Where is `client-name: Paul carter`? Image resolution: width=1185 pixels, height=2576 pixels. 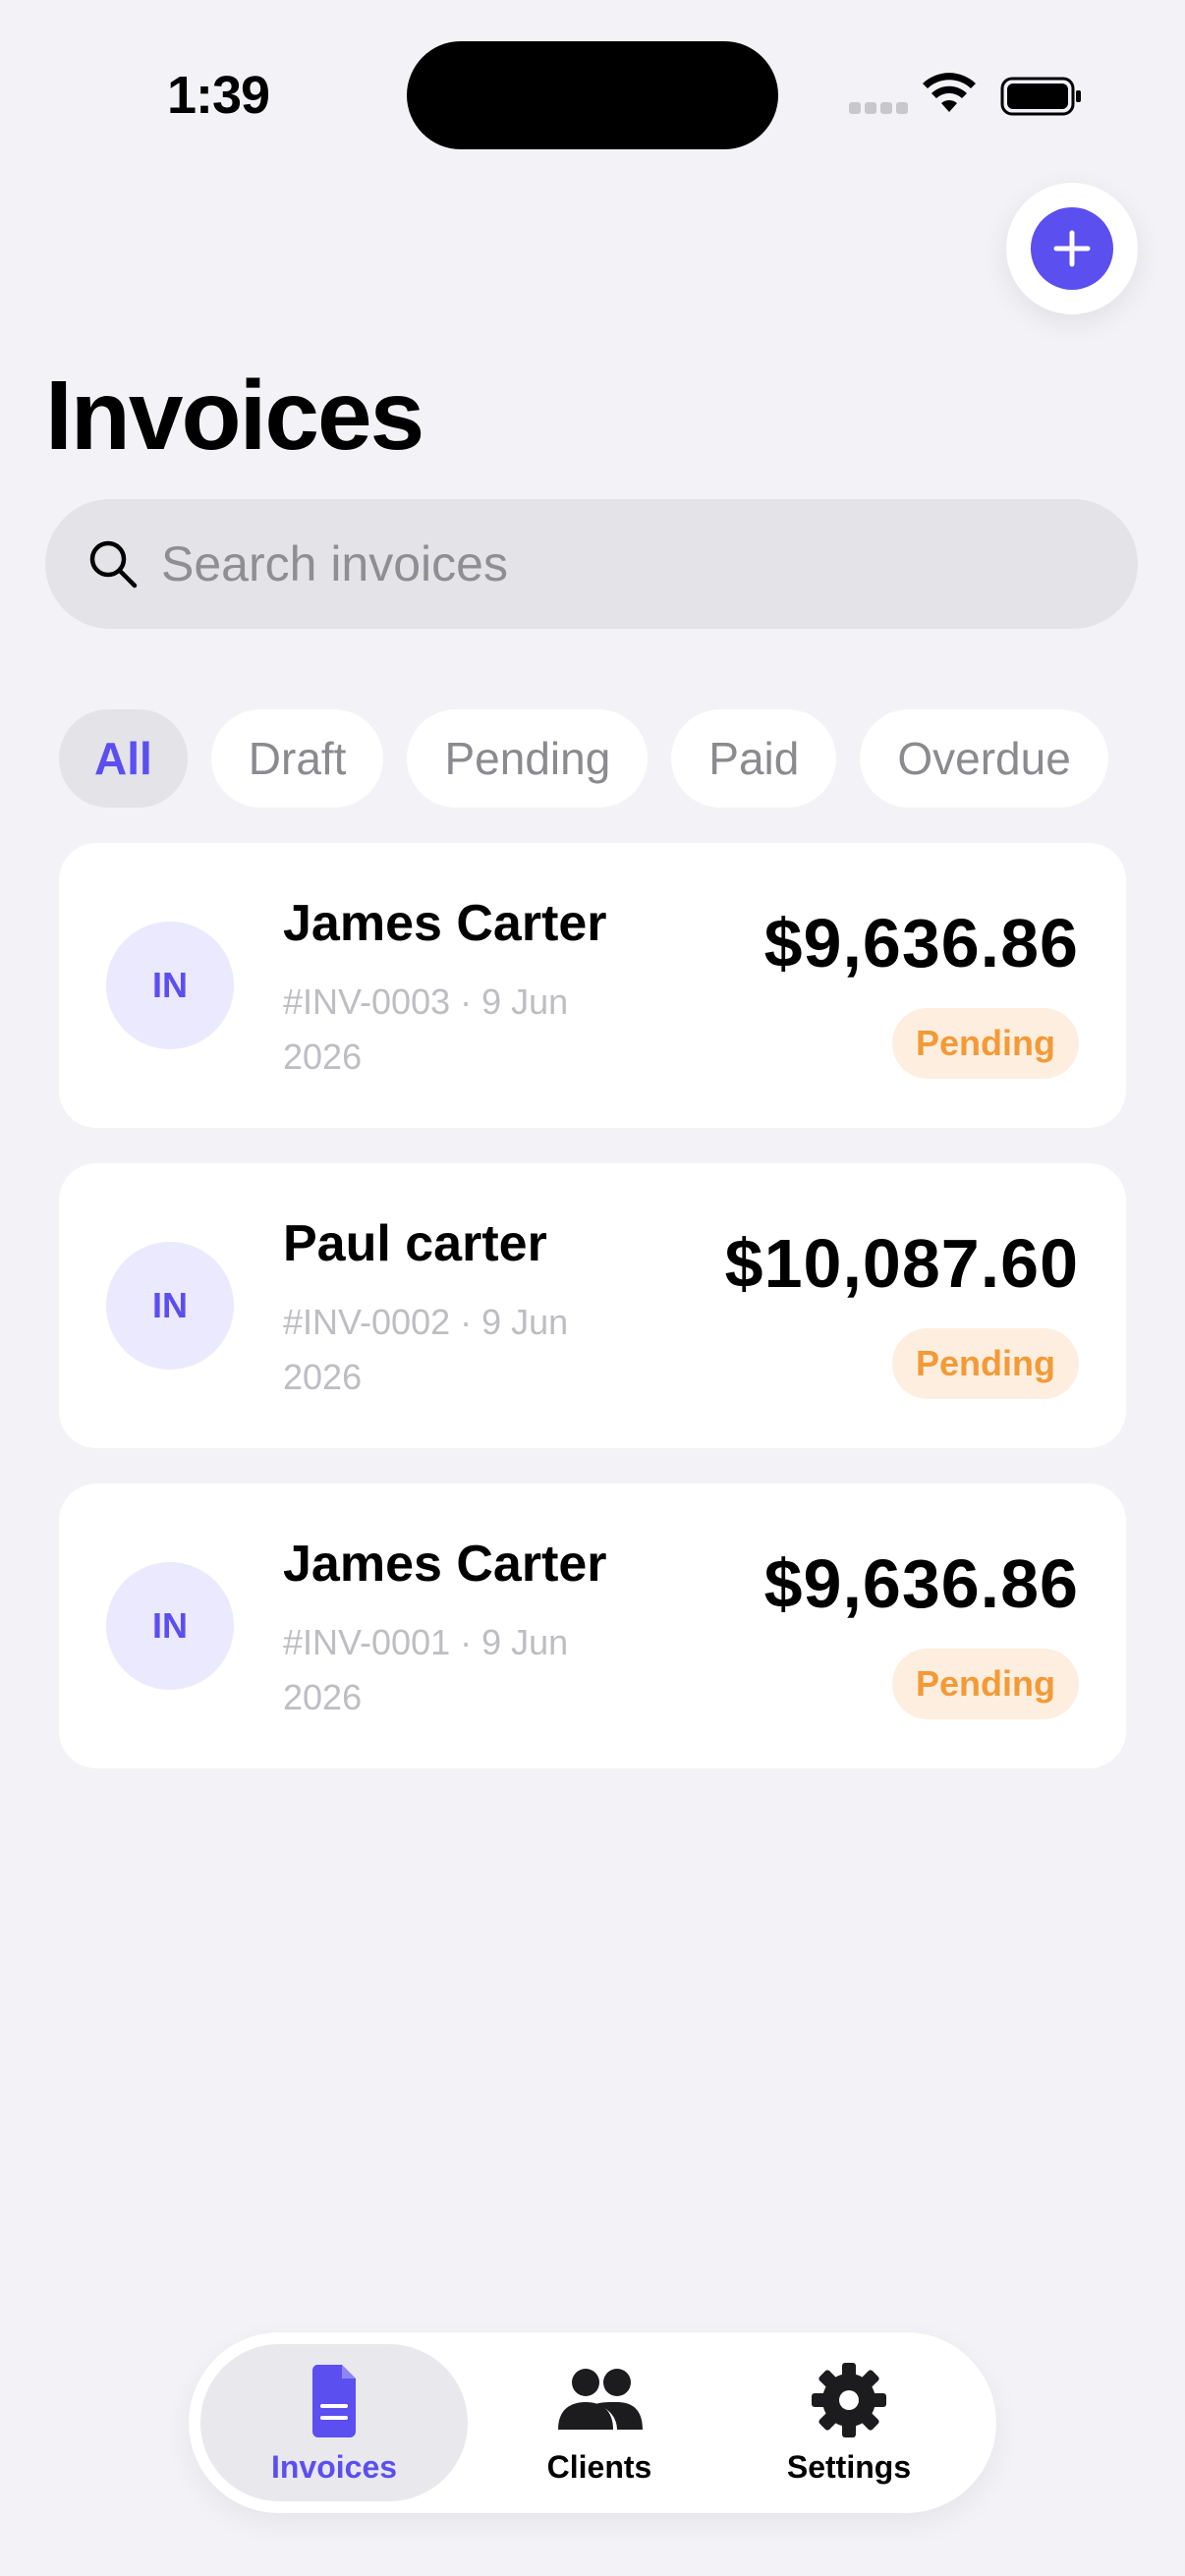
client-name: Paul carter is located at coordinates (415, 1243).